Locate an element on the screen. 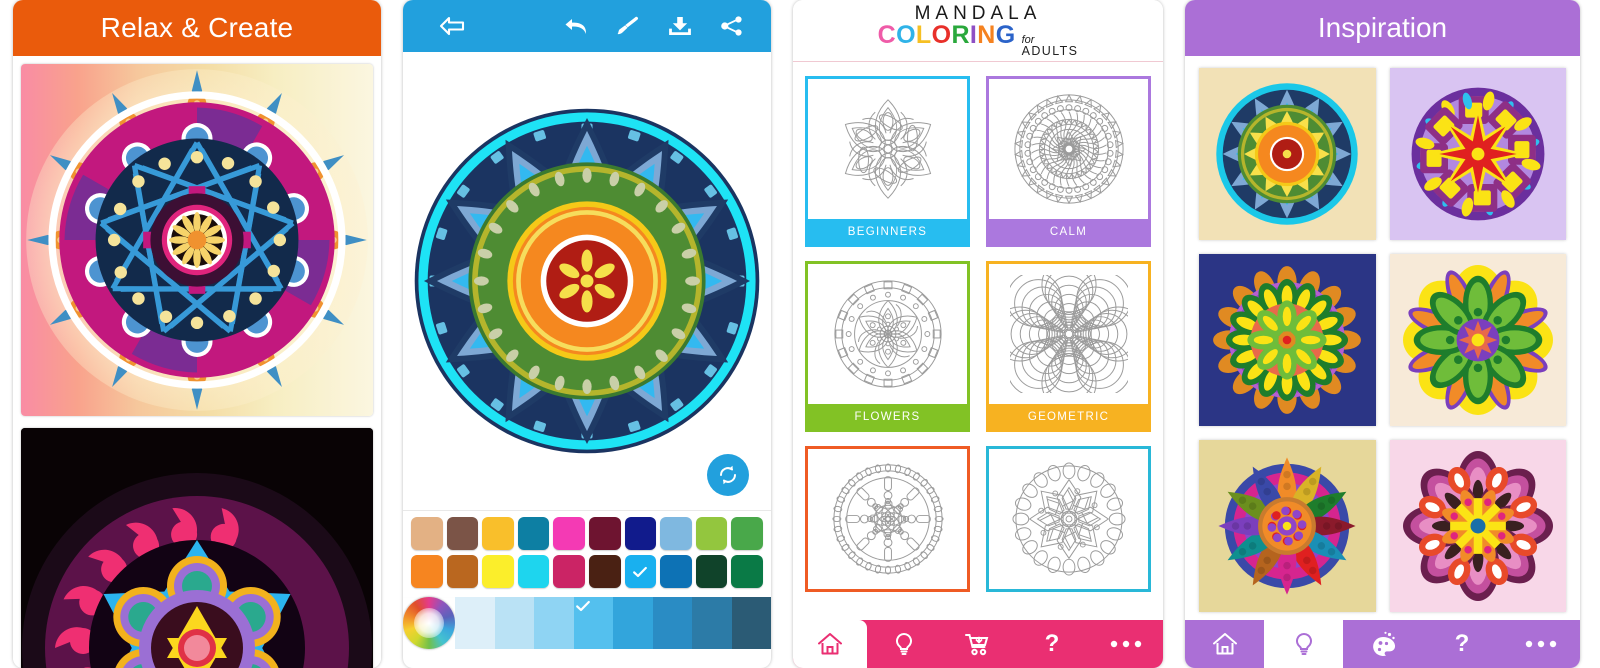 This screenshot has width=1600, height=668. category-label: CALM is located at coordinates (1068, 231).